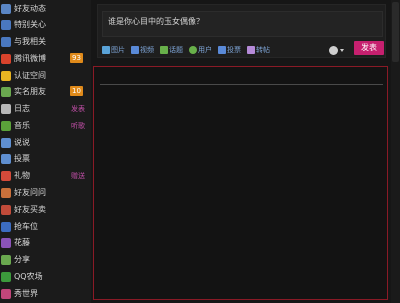 The width and height of the screenshot is (400, 303). What do you see at coordinates (242, 24) in the screenshot?
I see `post-input: 谁是你心目中的玉女偶像？` at bounding box center [242, 24].